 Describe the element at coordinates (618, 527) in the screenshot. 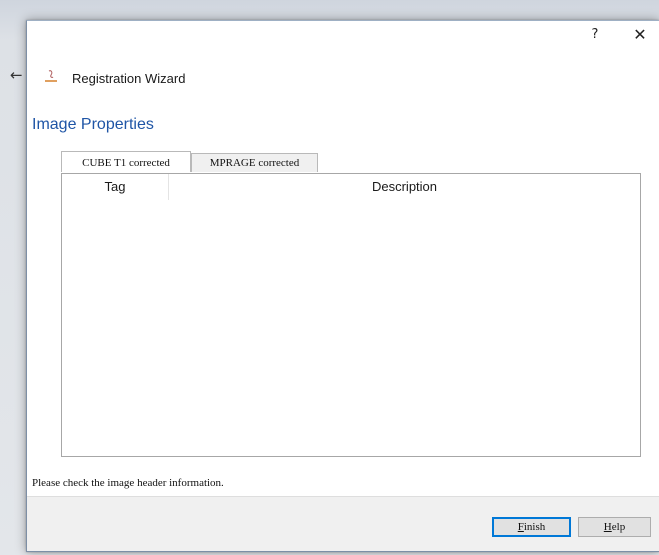

I see `help-label: elp` at that location.